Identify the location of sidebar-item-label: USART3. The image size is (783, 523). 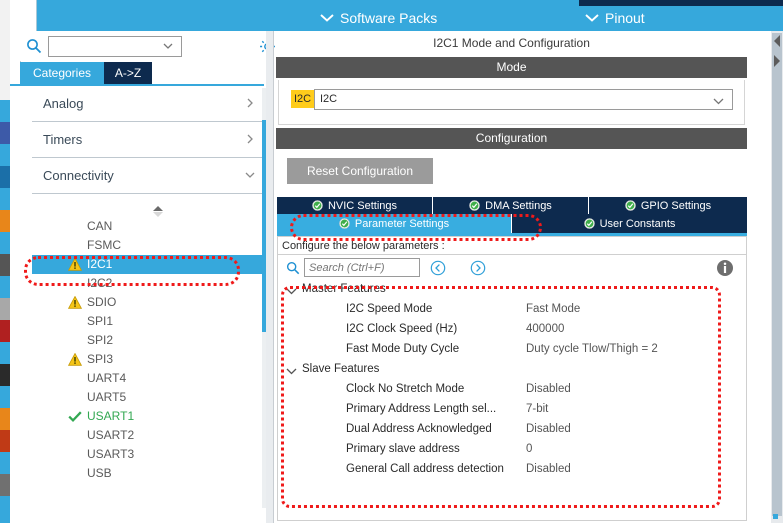
(111, 454).